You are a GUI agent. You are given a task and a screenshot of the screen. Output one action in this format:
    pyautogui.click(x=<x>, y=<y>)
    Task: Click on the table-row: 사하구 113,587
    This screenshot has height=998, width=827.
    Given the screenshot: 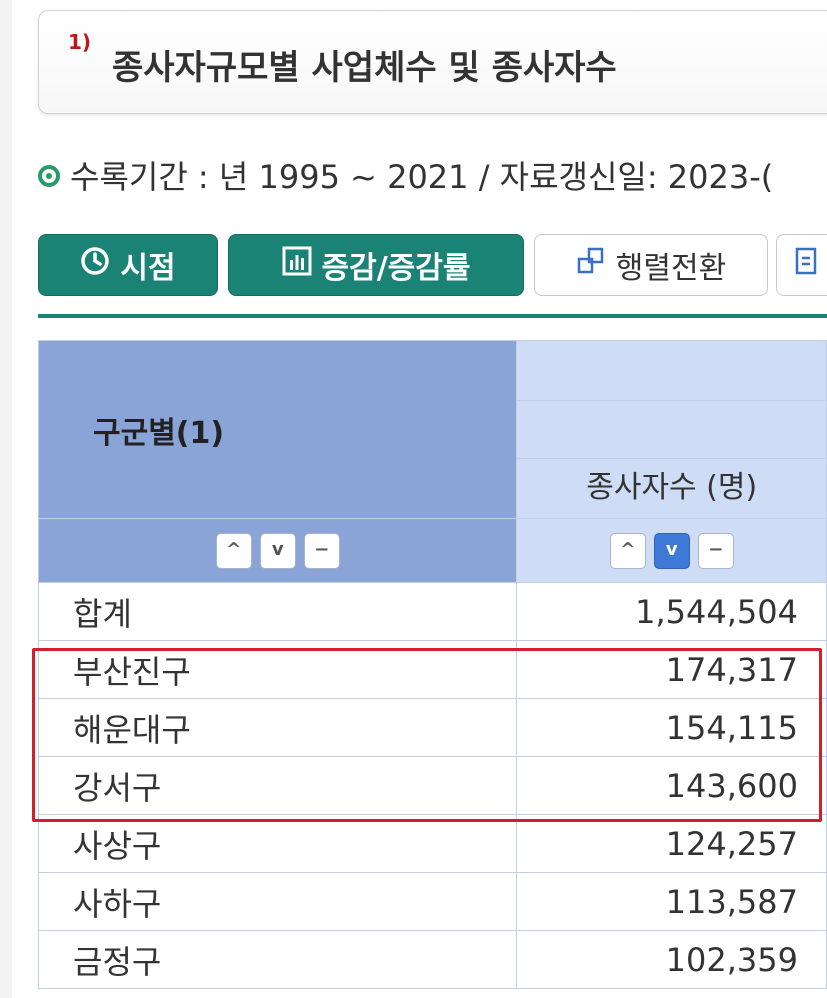 What is the action you would take?
    pyautogui.click(x=432, y=901)
    